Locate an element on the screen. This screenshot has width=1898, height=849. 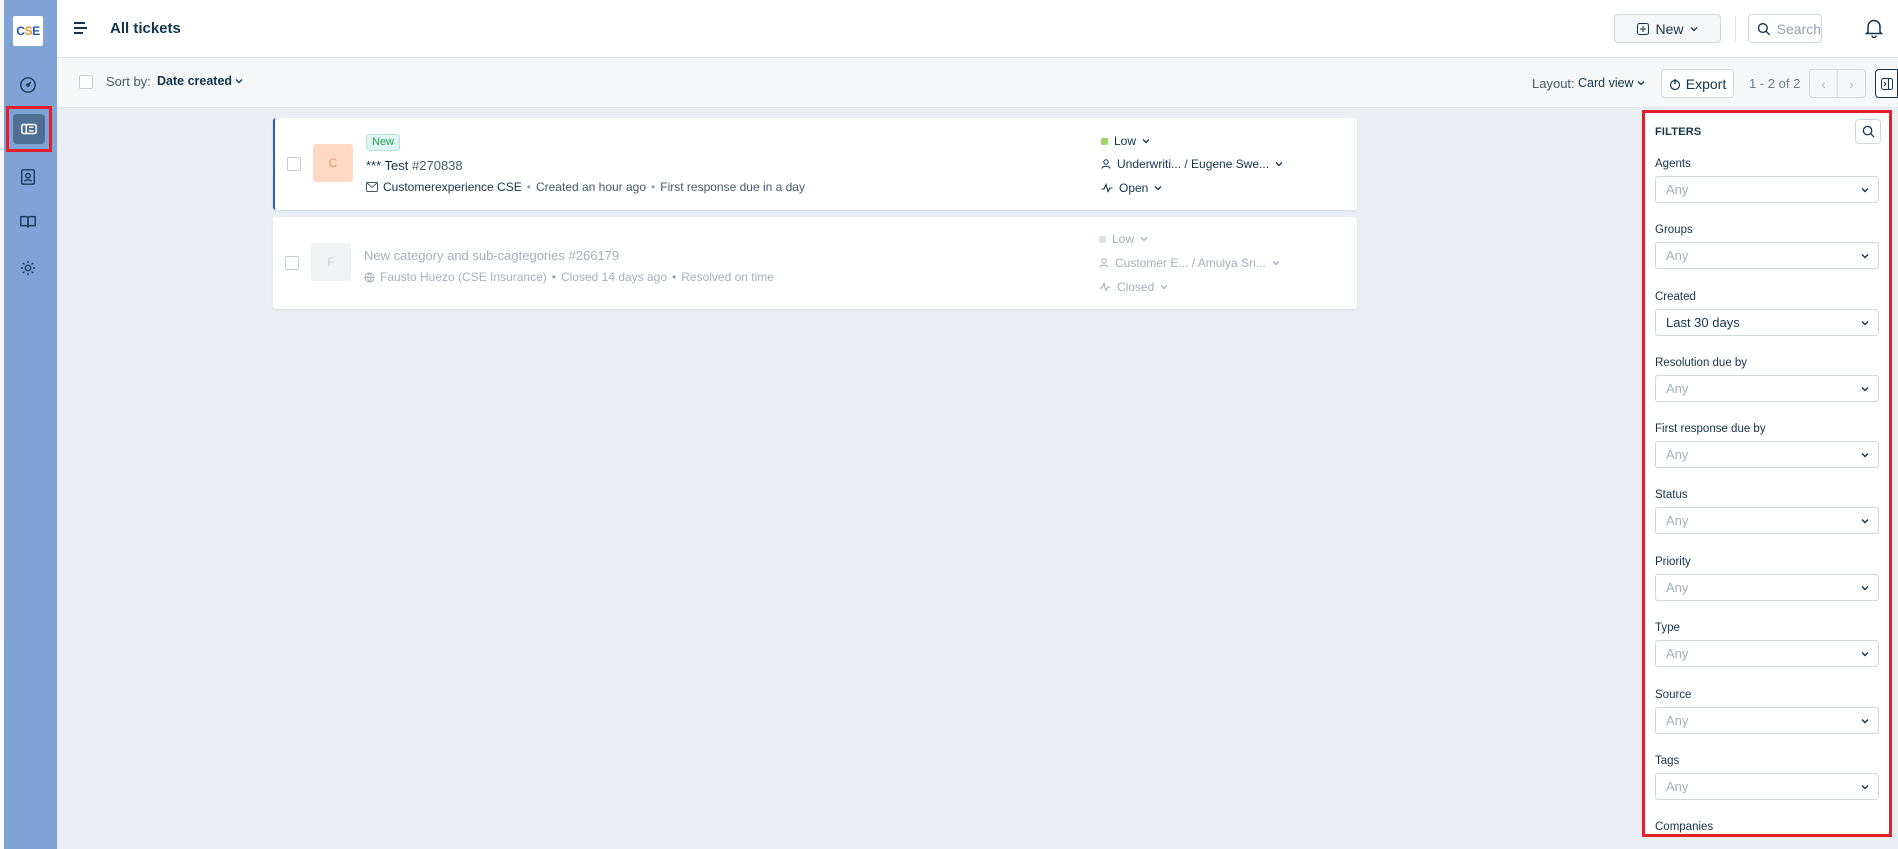
status-dropdown: Open is located at coordinates (1131, 188).